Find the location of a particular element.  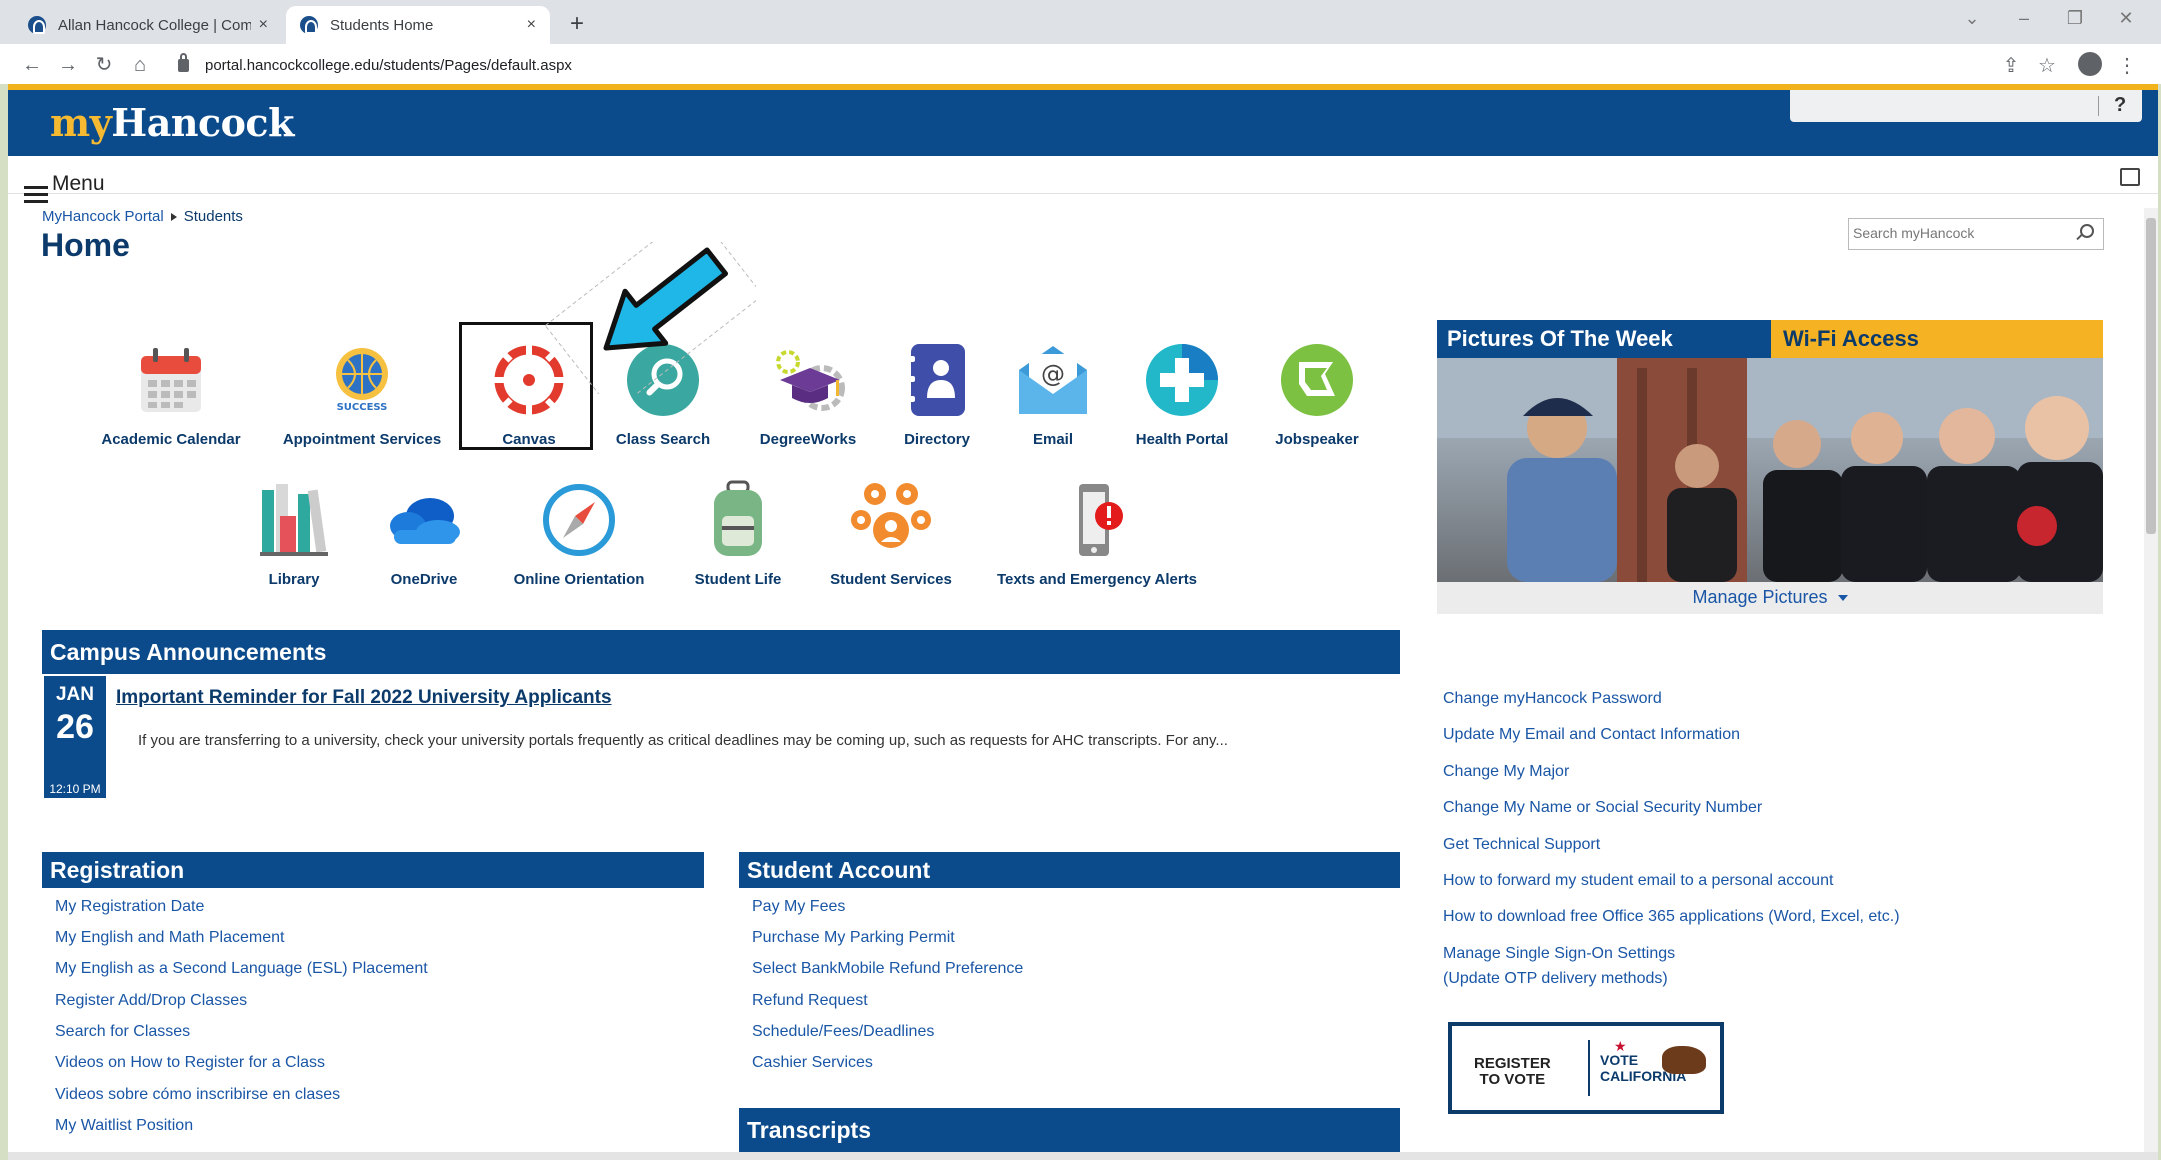

browser-tab-ahc: Allan Hancock College | Commu × is located at coordinates (148, 25).